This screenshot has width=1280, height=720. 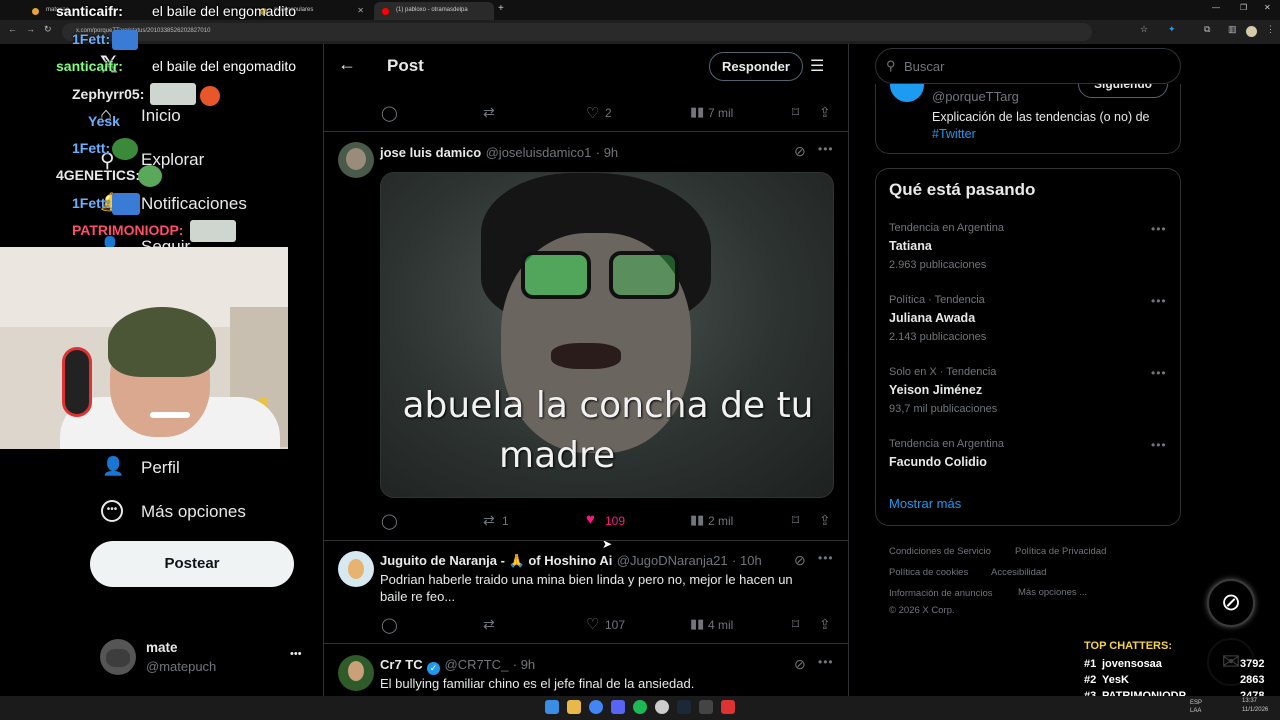 I want to click on footer-link: Política de cookies, so click(x=928, y=572).